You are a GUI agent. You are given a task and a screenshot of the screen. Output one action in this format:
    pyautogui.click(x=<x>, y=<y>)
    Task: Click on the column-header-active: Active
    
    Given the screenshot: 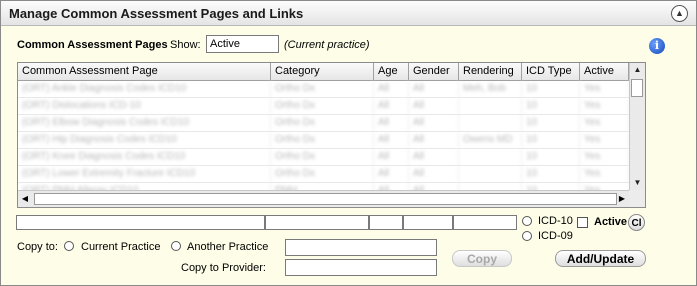 What is the action you would take?
    pyautogui.click(x=604, y=71)
    